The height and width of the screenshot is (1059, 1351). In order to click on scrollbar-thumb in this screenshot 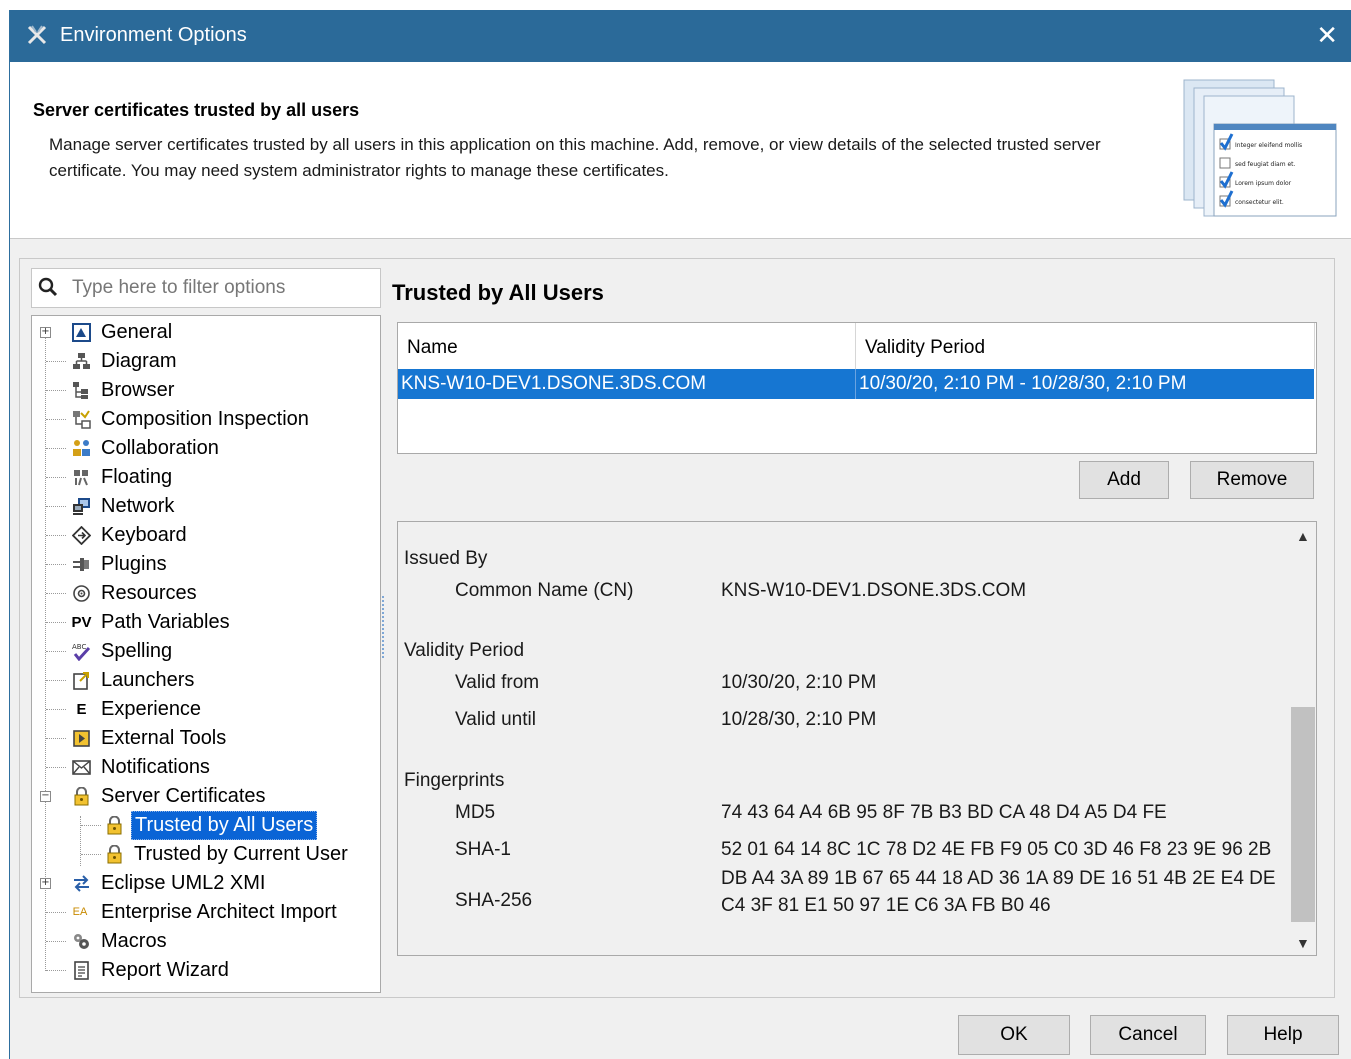, I will do `click(1303, 814)`.